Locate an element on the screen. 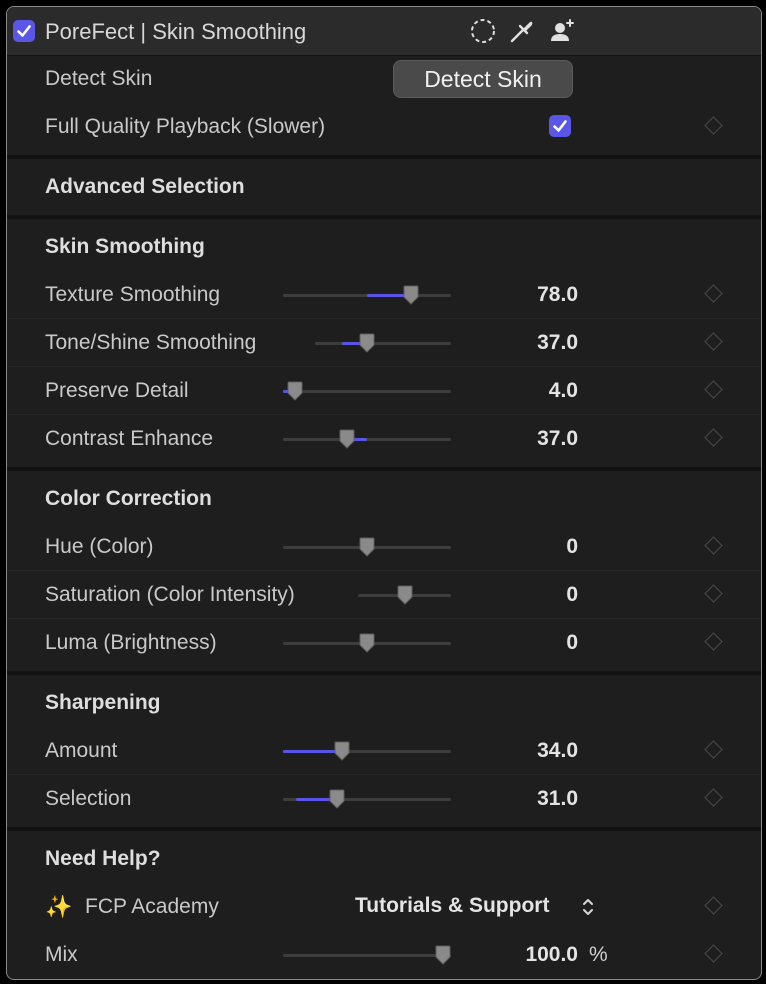  param-value: 78.0 is located at coordinates (557, 295).